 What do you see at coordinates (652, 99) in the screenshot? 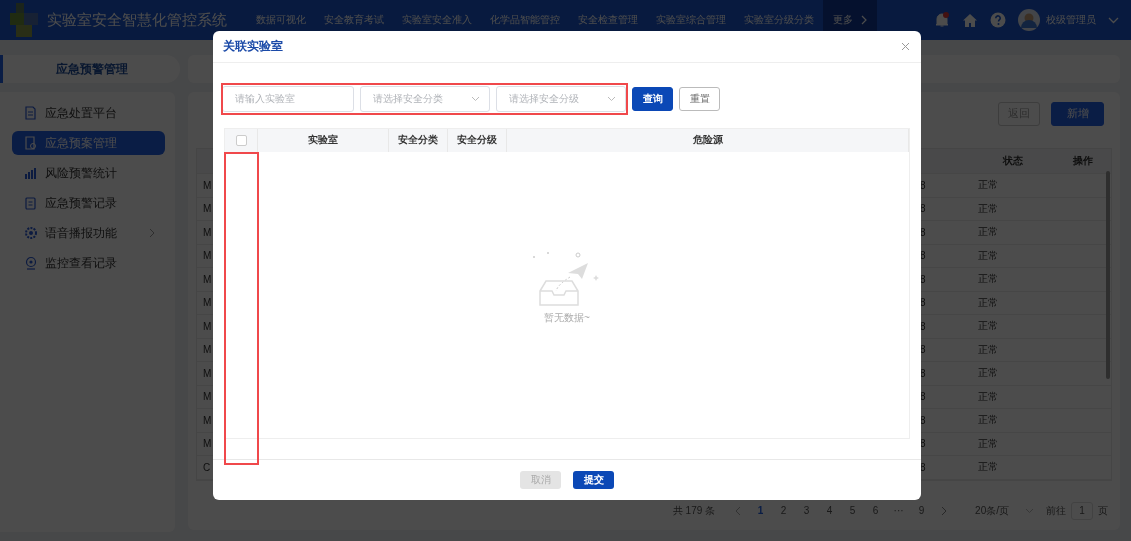
I see `search-button: 查询` at bounding box center [652, 99].